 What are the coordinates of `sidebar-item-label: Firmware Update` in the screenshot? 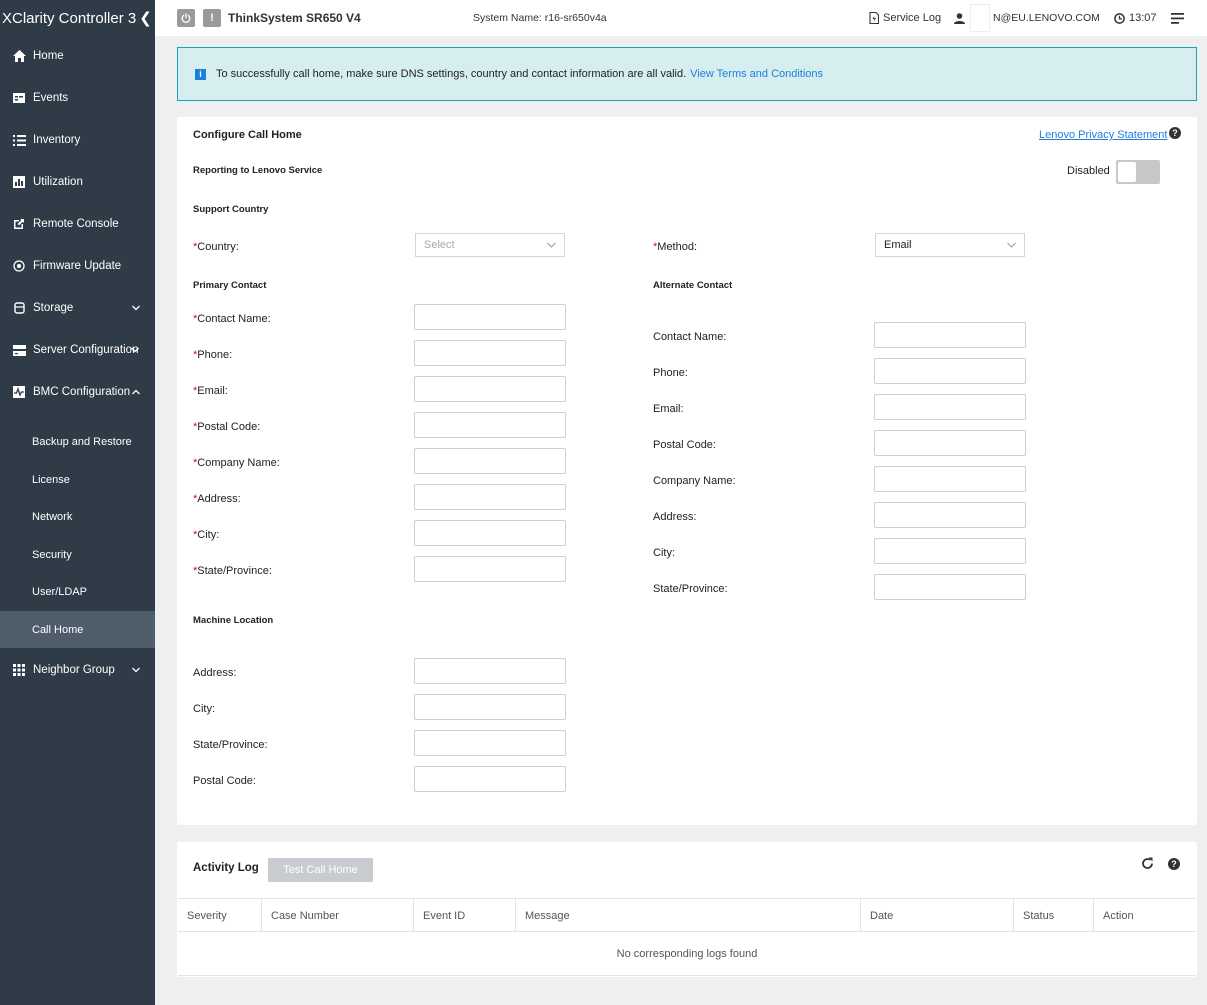 It's located at (77, 266).